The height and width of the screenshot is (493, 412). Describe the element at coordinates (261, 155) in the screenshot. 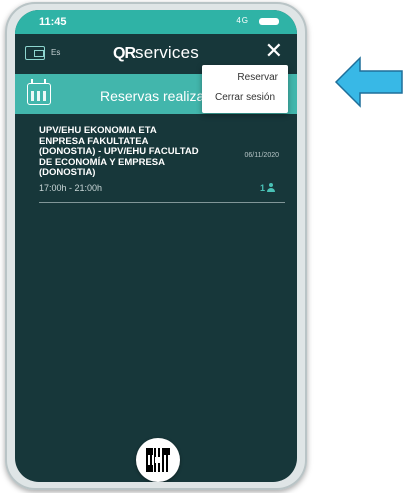

I see `reservation-date: 06/11/2020` at that location.